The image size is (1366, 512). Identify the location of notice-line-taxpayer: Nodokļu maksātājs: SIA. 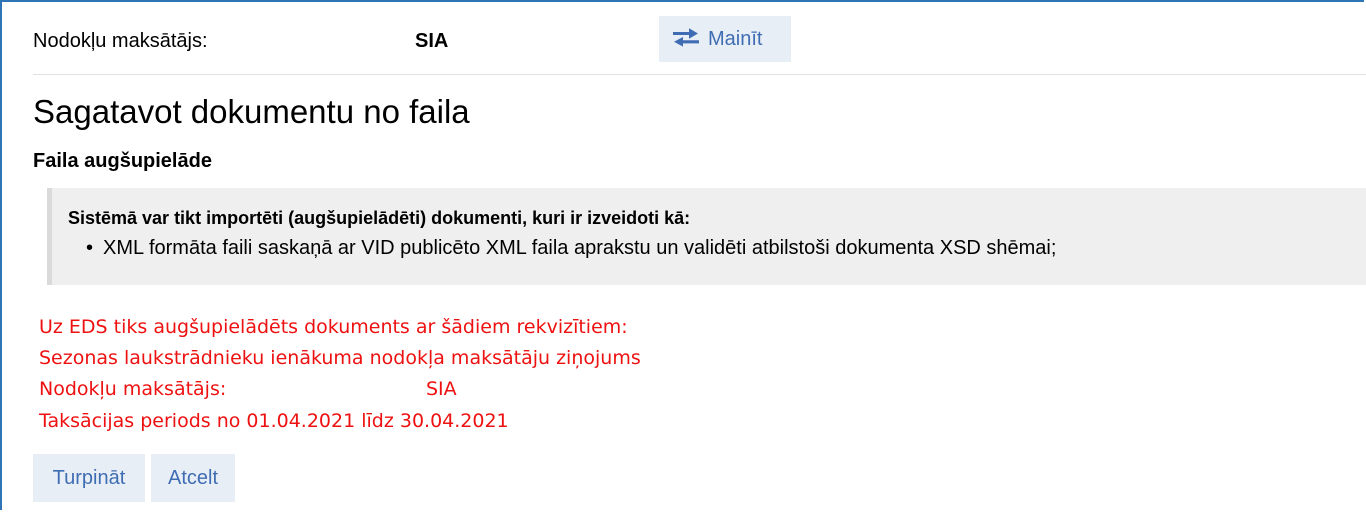
(248, 389).